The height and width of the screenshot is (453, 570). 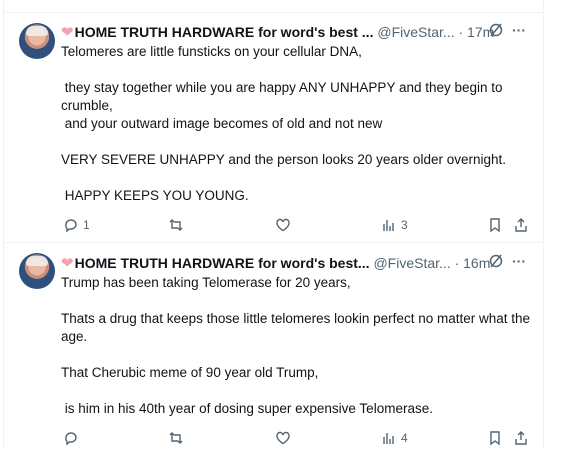 I want to click on reply-count: 1, so click(x=86, y=225).